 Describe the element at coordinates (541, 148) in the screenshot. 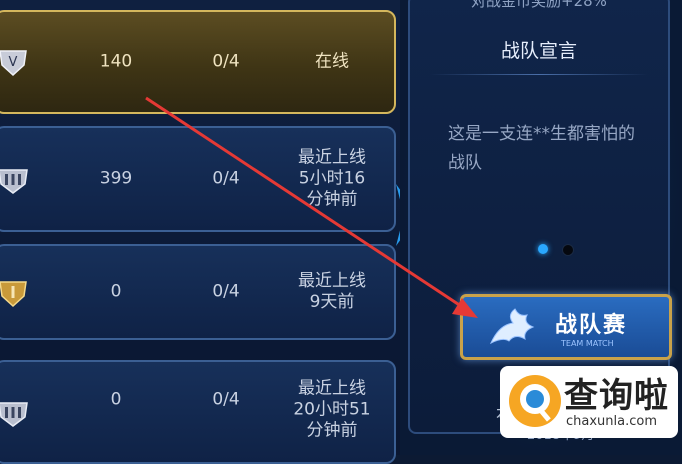

I see `team-declaration-text: 这是一支连**生都害怕的战队` at that location.